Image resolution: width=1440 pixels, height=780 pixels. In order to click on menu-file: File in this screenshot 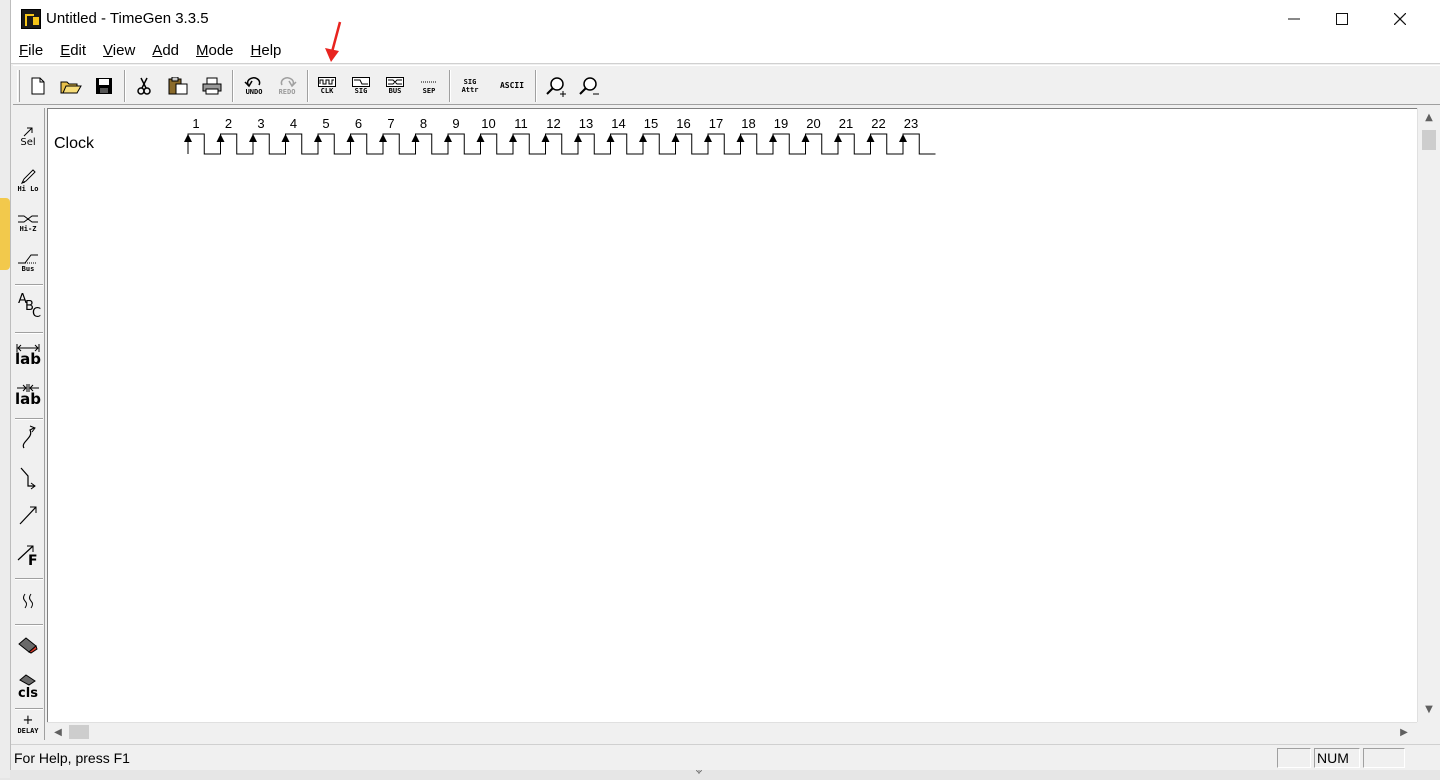, I will do `click(31, 50)`.